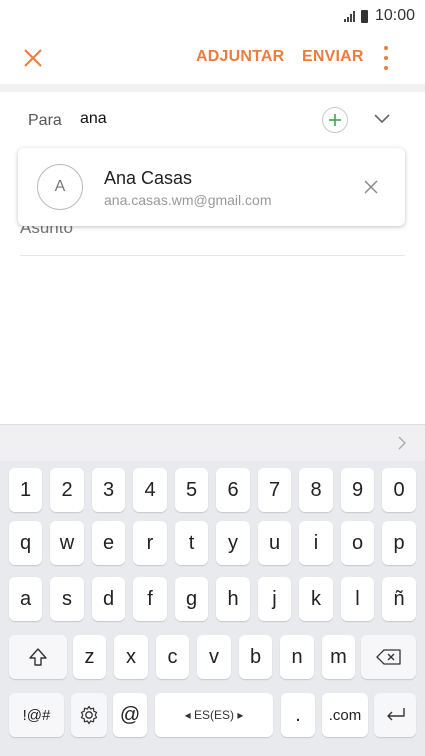  I want to click on key-h: h, so click(233, 599).